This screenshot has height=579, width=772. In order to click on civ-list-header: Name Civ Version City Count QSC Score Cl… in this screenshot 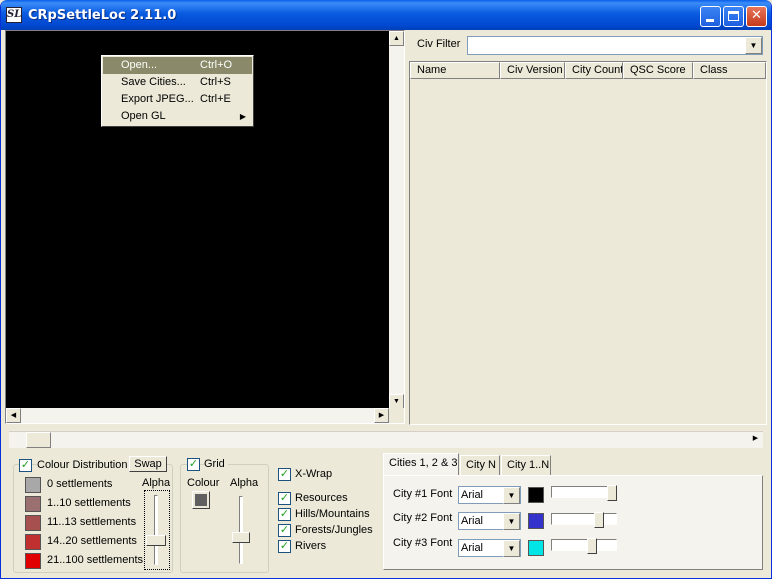, I will do `click(588, 70)`.